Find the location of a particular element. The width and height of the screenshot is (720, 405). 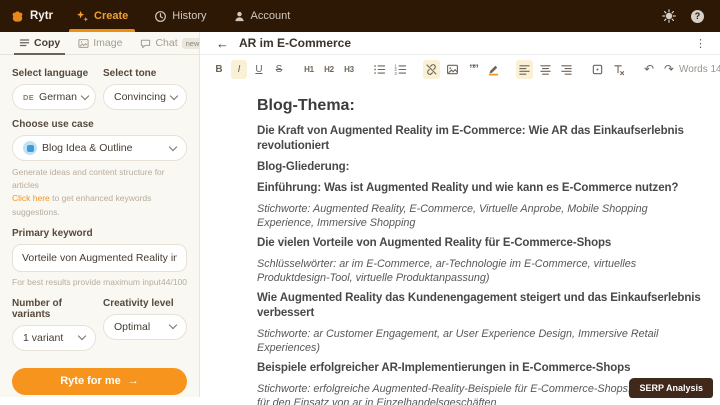

tab-image: Image is located at coordinates (100, 43).